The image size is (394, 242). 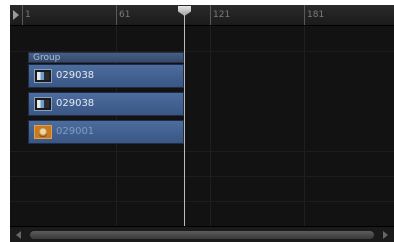 I want to click on playhead-line, so click(x=184, y=119).